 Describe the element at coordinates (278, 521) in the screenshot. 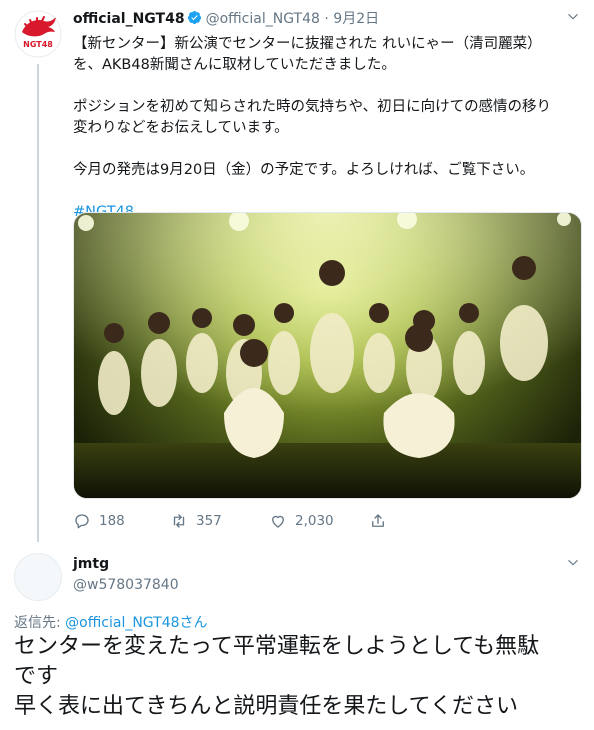

I see `like-icon` at that location.